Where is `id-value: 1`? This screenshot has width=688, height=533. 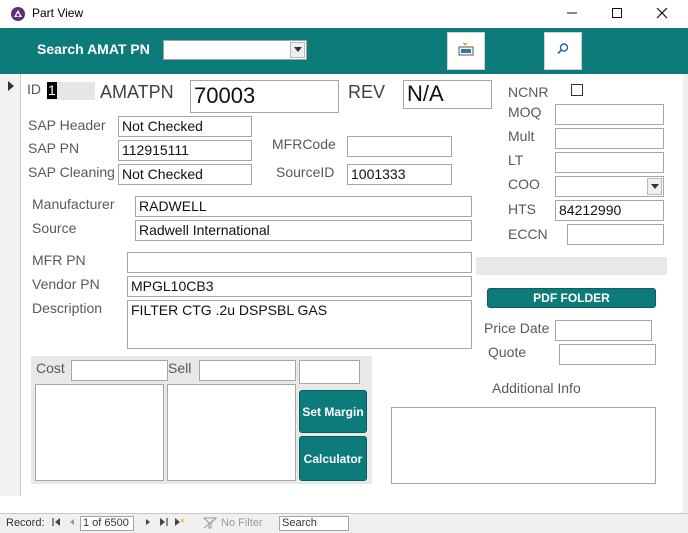
id-value: 1 is located at coordinates (52, 90).